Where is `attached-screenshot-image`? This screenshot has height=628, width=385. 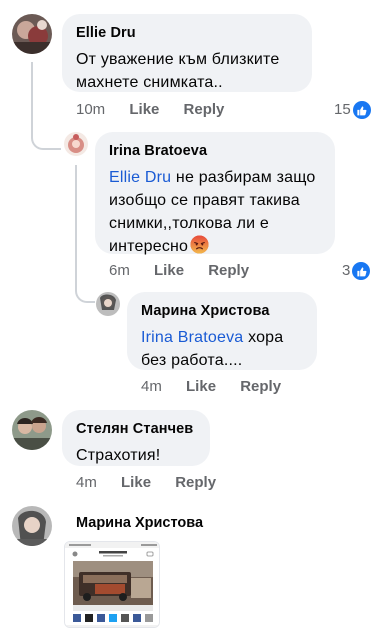 attached-screenshot-image is located at coordinates (112, 584).